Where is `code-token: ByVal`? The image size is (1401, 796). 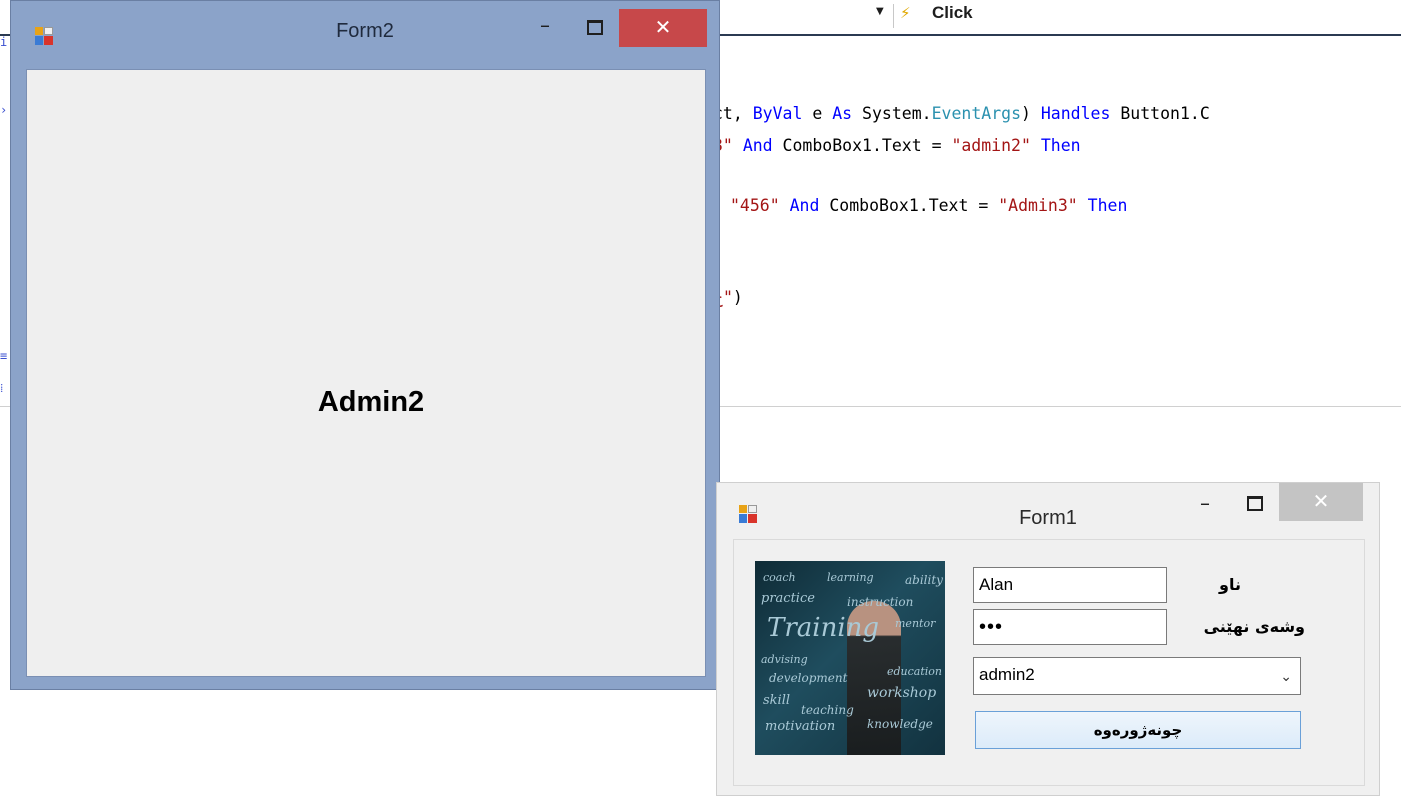 code-token: ByVal is located at coordinates (777, 113).